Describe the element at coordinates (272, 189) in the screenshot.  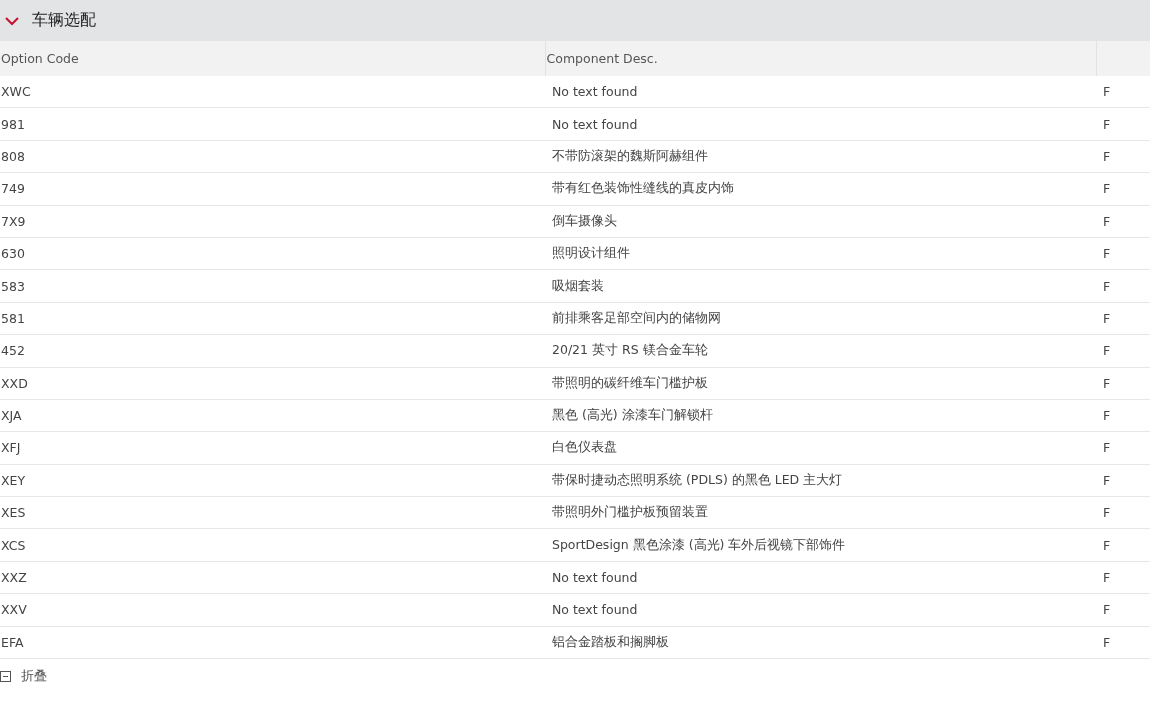
I see `table-cell: 749` at that location.